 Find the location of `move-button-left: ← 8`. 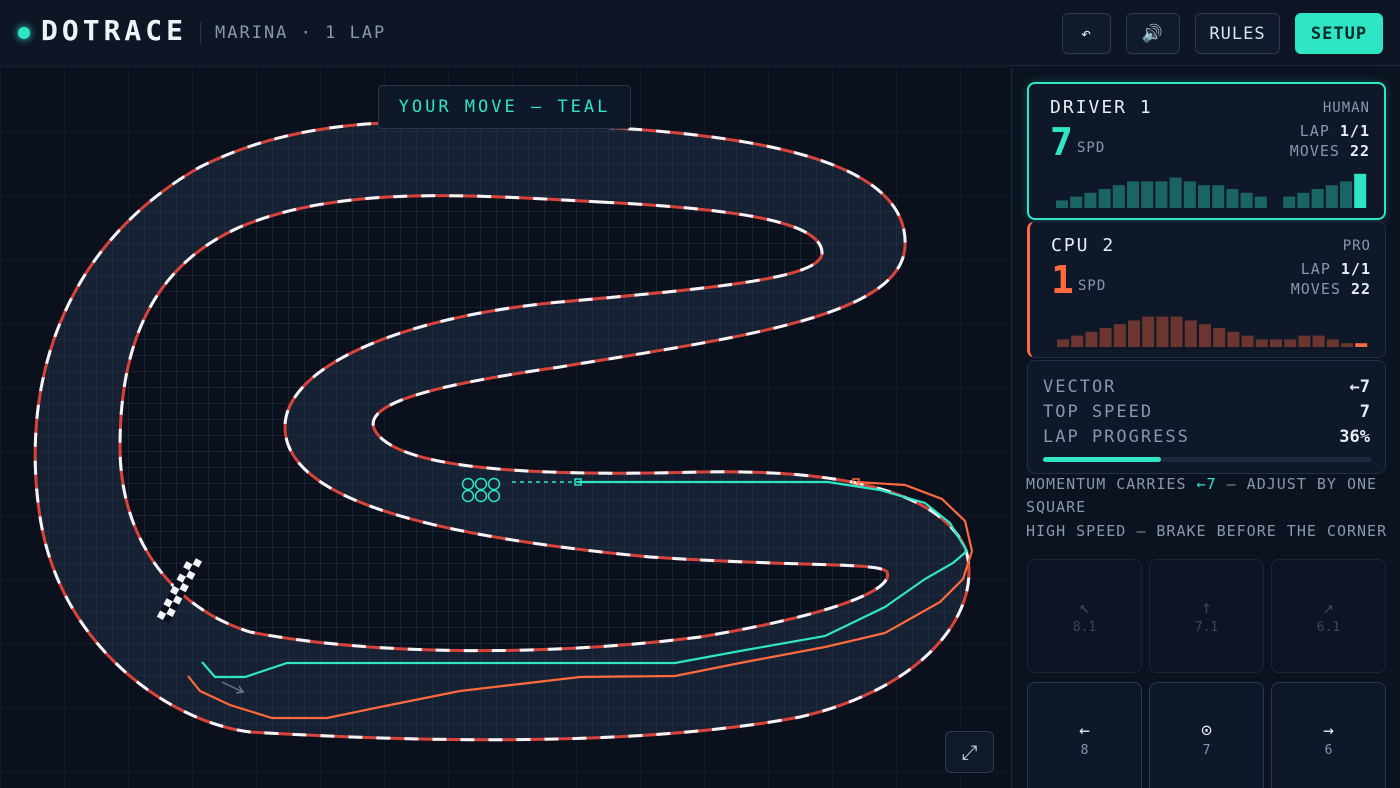

move-button-left: ← 8 is located at coordinates (1084, 735).